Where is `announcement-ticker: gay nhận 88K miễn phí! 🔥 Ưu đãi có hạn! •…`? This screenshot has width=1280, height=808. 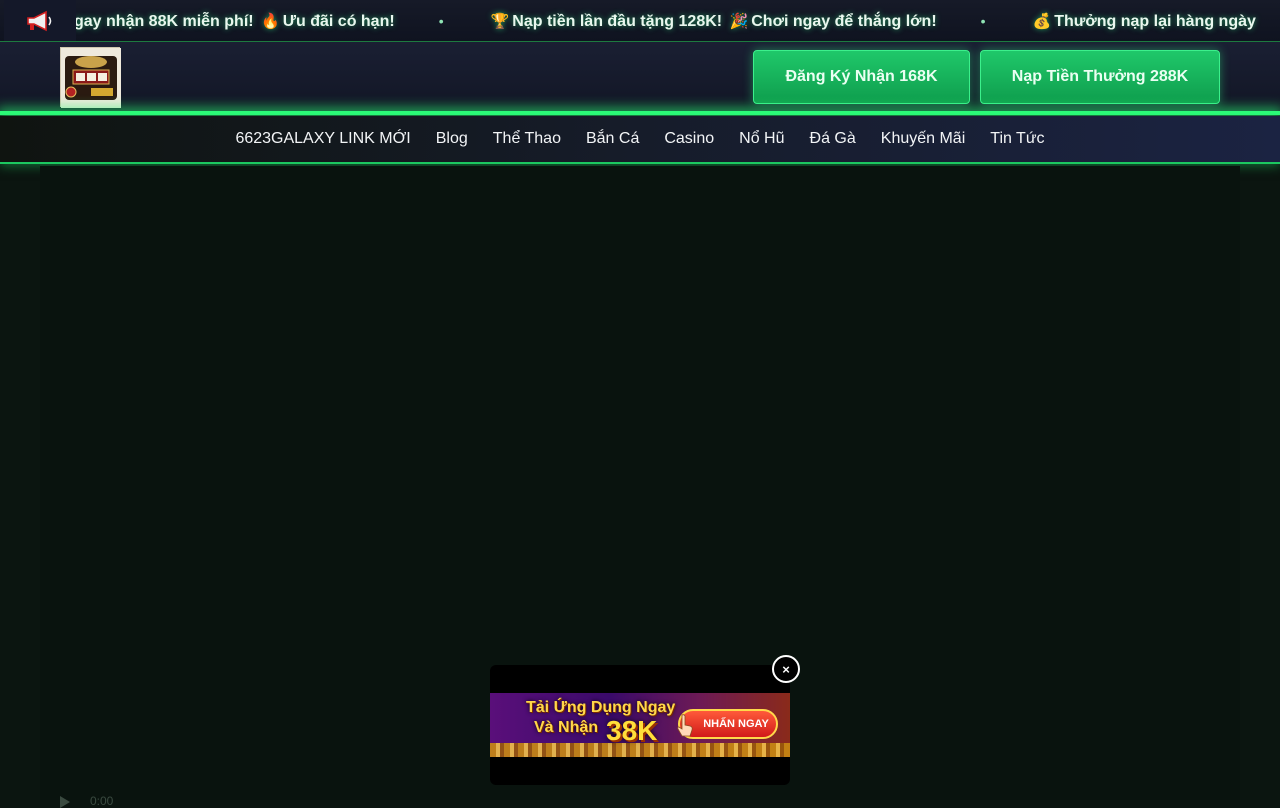 announcement-ticker: gay nhận 88K miễn phí! 🔥 Ưu đãi có hạn! •… is located at coordinates (640, 21).